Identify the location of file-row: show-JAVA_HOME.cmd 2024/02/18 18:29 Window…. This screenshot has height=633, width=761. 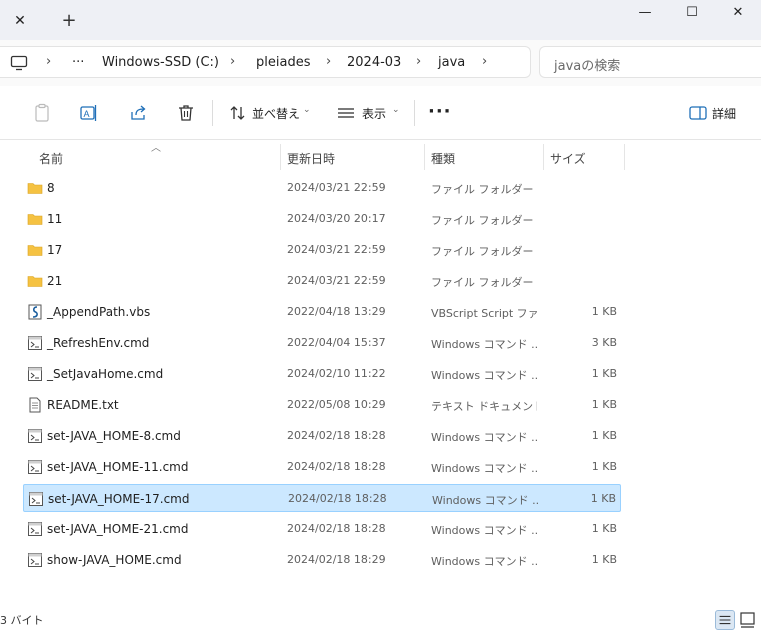
(322, 560).